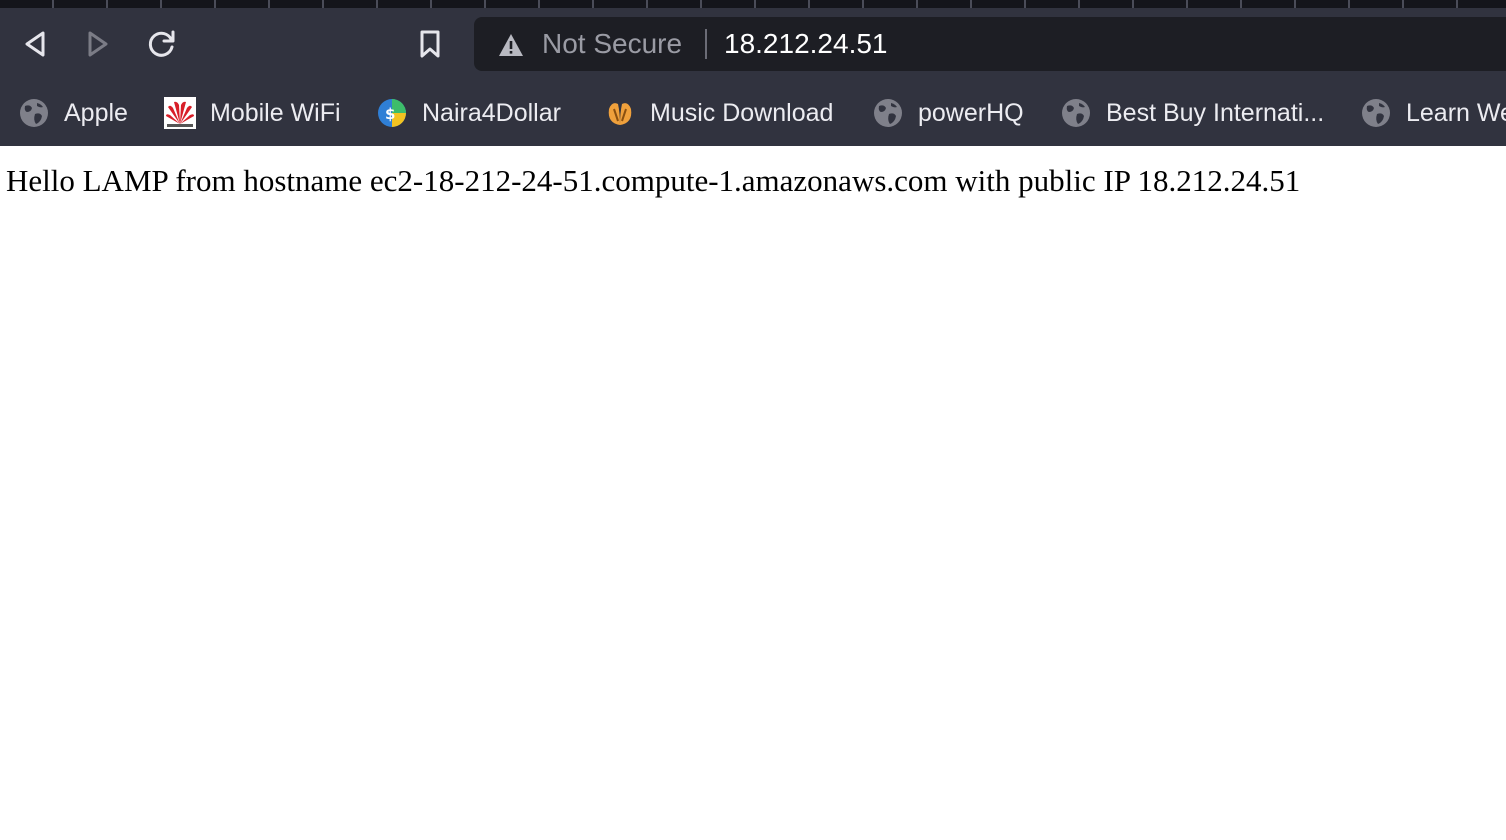 This screenshot has height=840, width=1506. I want to click on warning-triangle-icon, so click(511, 45).